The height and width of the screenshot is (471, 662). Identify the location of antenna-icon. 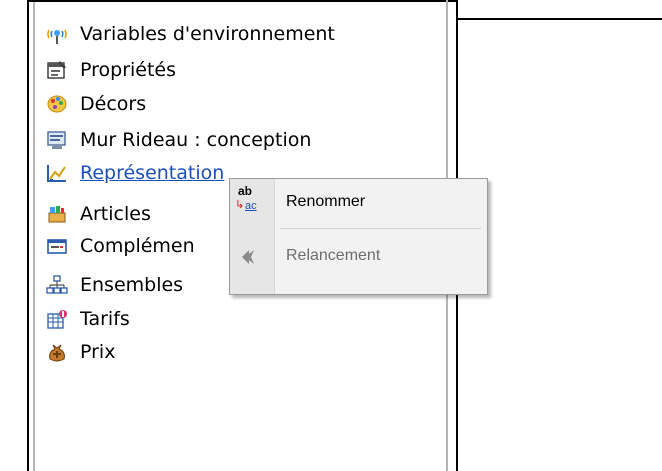
(57, 34).